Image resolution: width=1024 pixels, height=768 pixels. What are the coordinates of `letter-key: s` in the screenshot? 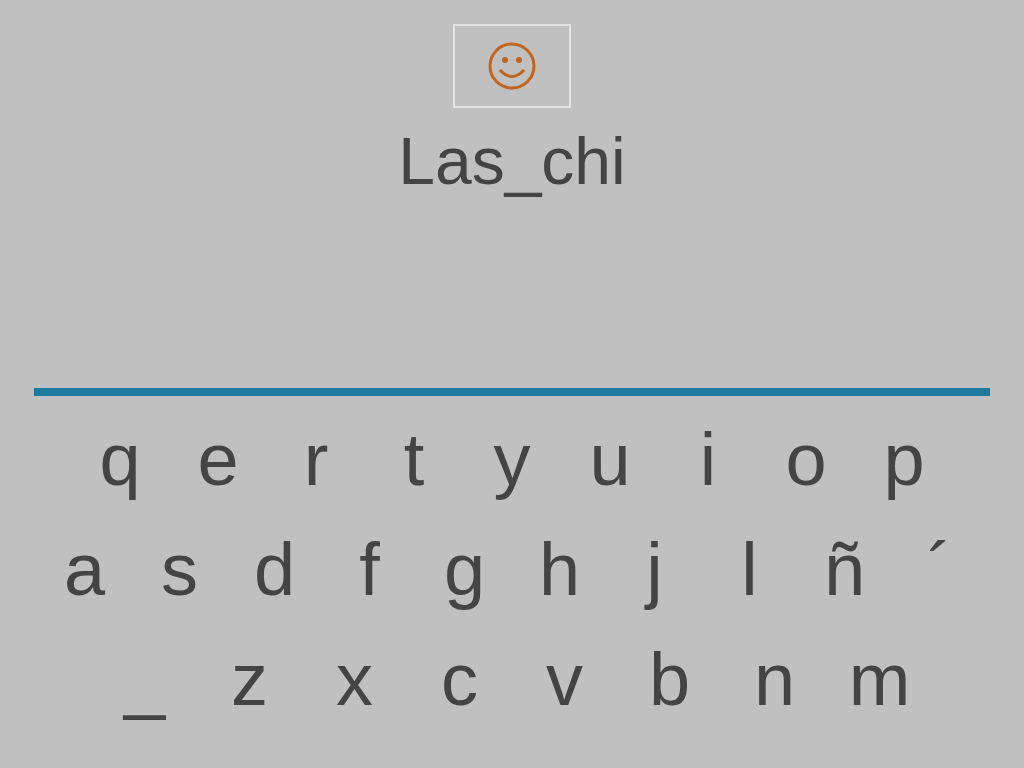 It's located at (179, 570).